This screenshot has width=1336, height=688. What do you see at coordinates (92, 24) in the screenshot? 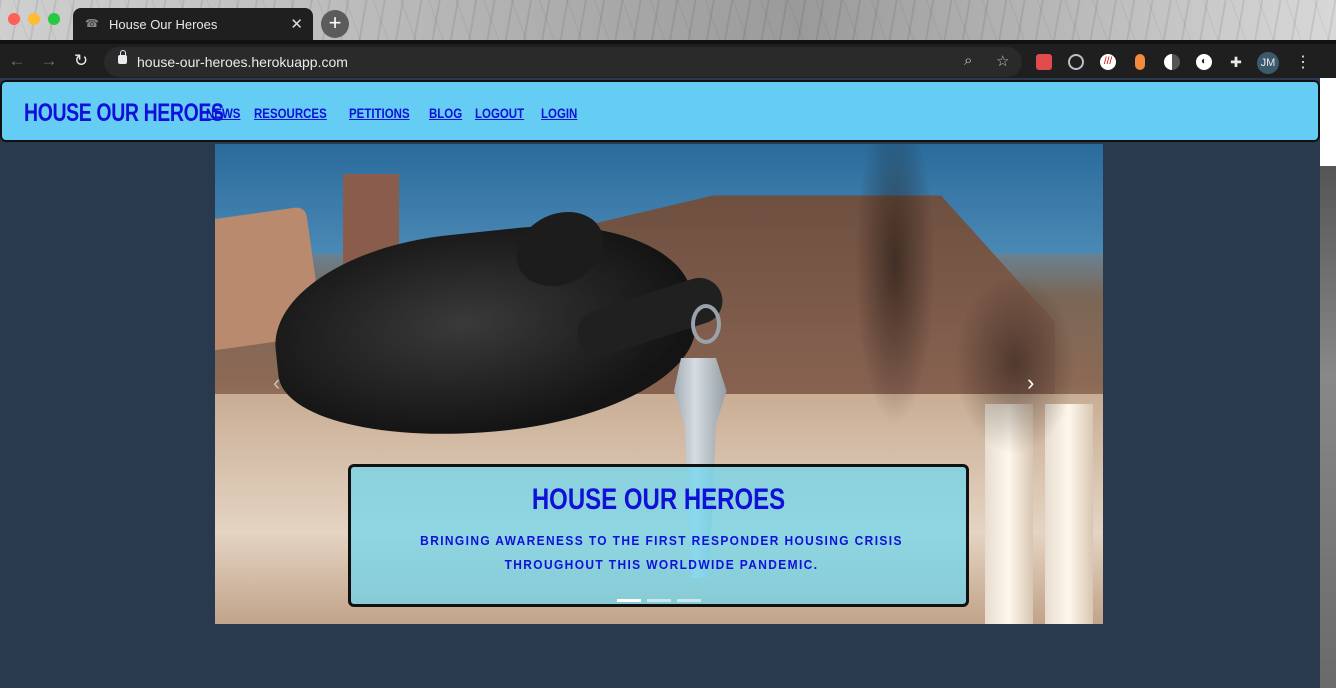
I see `favicon-icon: ☎` at bounding box center [92, 24].